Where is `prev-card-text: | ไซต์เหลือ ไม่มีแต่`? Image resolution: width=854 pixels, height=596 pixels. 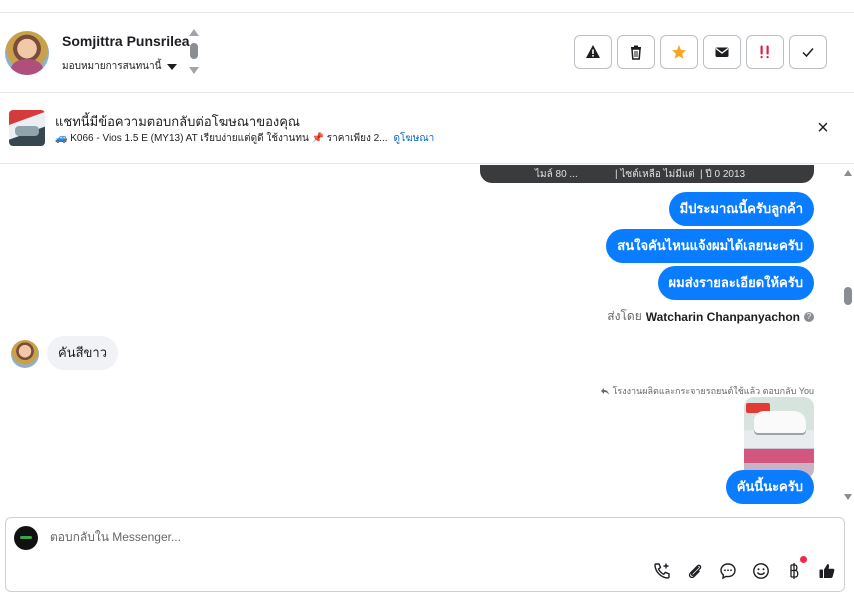
prev-card-text: | ไซต์เหลือ ไม่มีแต่ is located at coordinates (655, 174).